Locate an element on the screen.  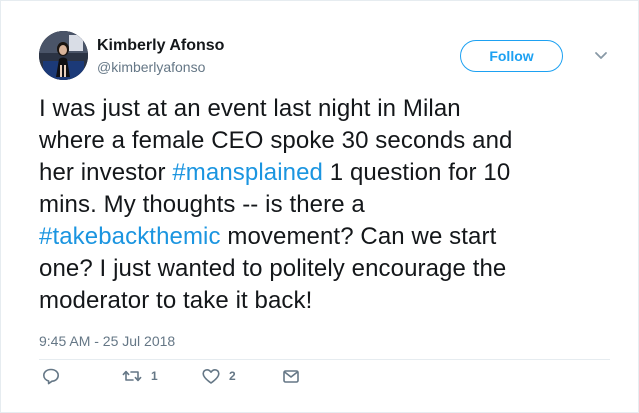
tweet-text-segment: 1 question for 10 is located at coordinates (417, 172).